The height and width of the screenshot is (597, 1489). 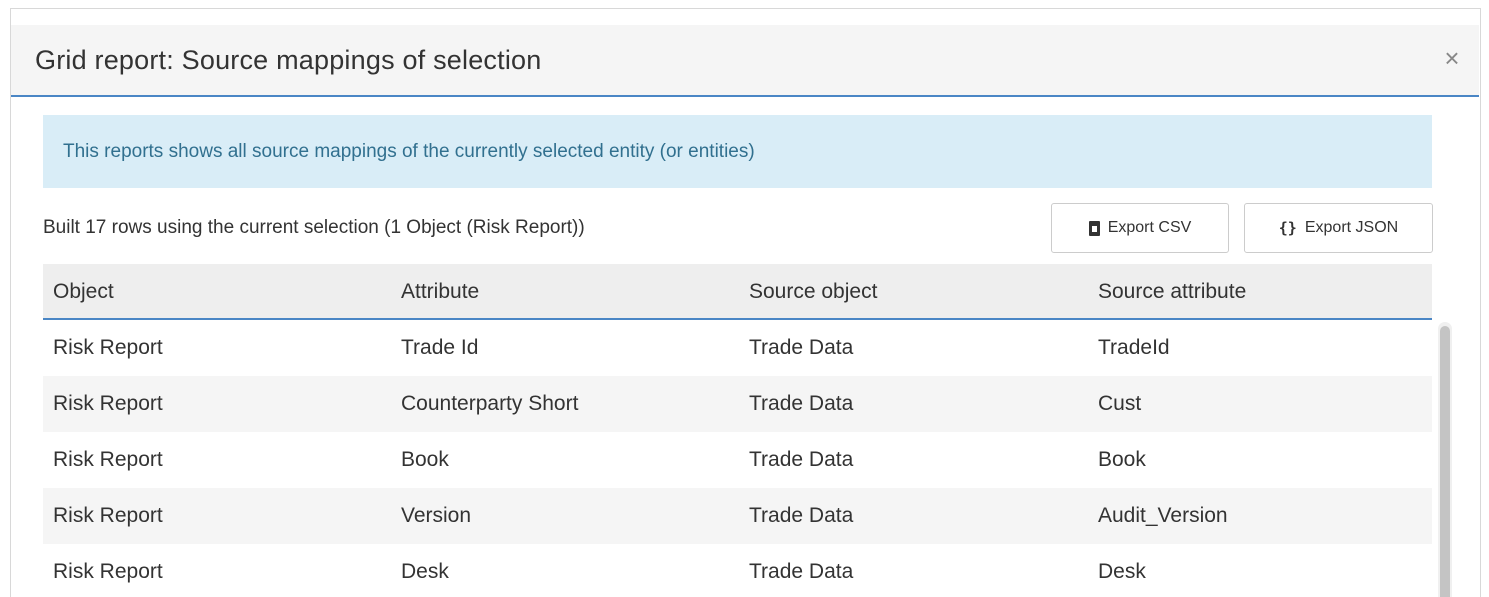 What do you see at coordinates (813, 292) in the screenshot?
I see `column-header-source-object: Source object` at bounding box center [813, 292].